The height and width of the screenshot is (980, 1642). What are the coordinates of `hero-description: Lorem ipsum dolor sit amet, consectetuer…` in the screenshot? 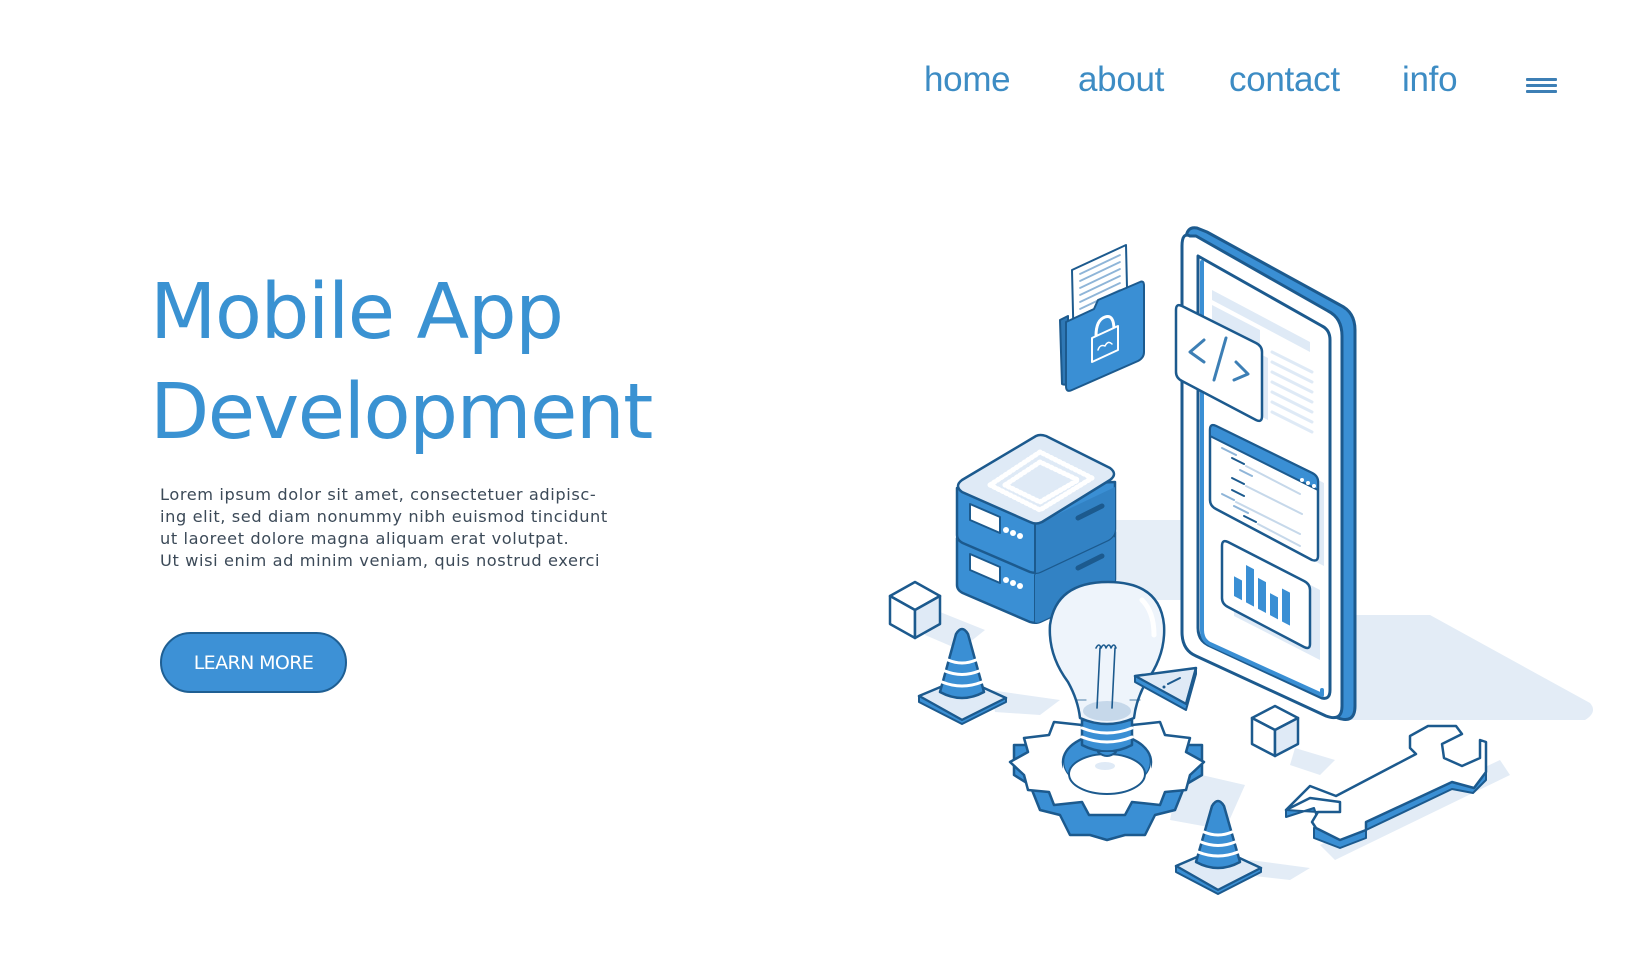 It's located at (384, 528).